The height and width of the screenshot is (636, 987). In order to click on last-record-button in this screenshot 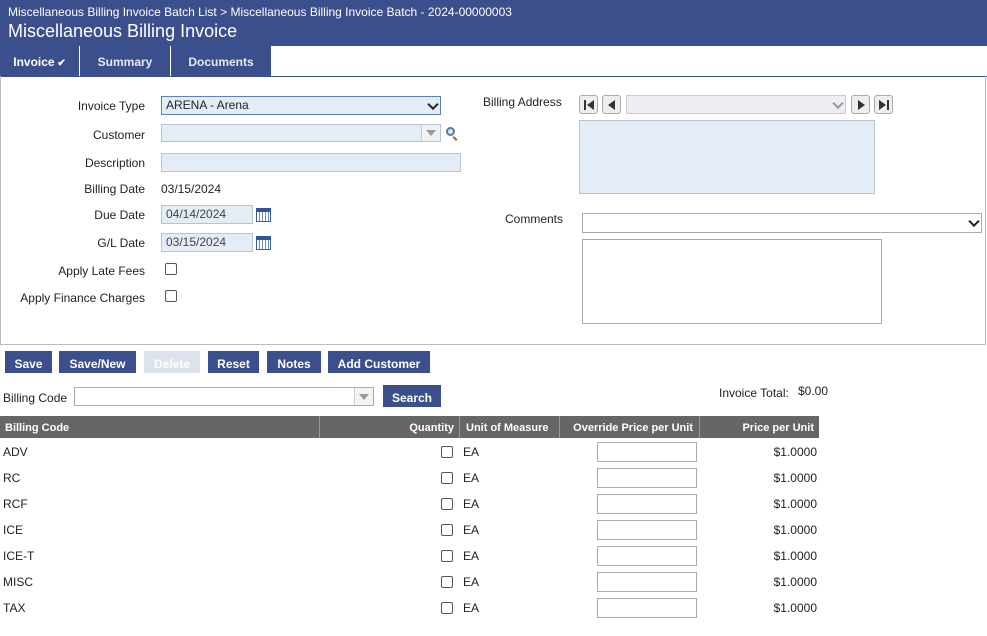, I will do `click(883, 104)`.